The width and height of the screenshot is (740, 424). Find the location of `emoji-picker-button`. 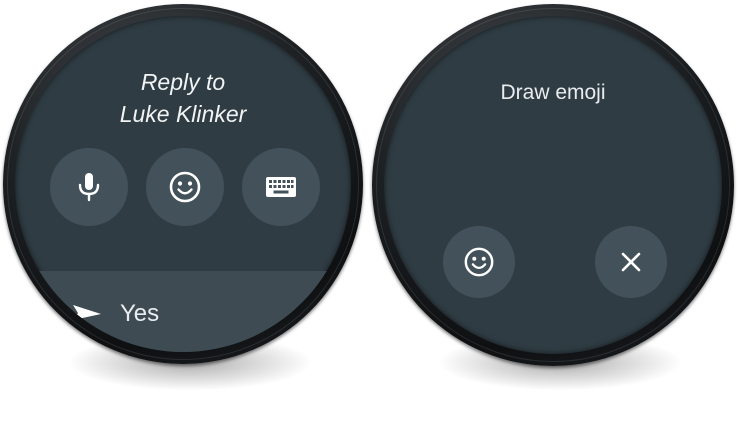

emoji-picker-button is located at coordinates (479, 262).